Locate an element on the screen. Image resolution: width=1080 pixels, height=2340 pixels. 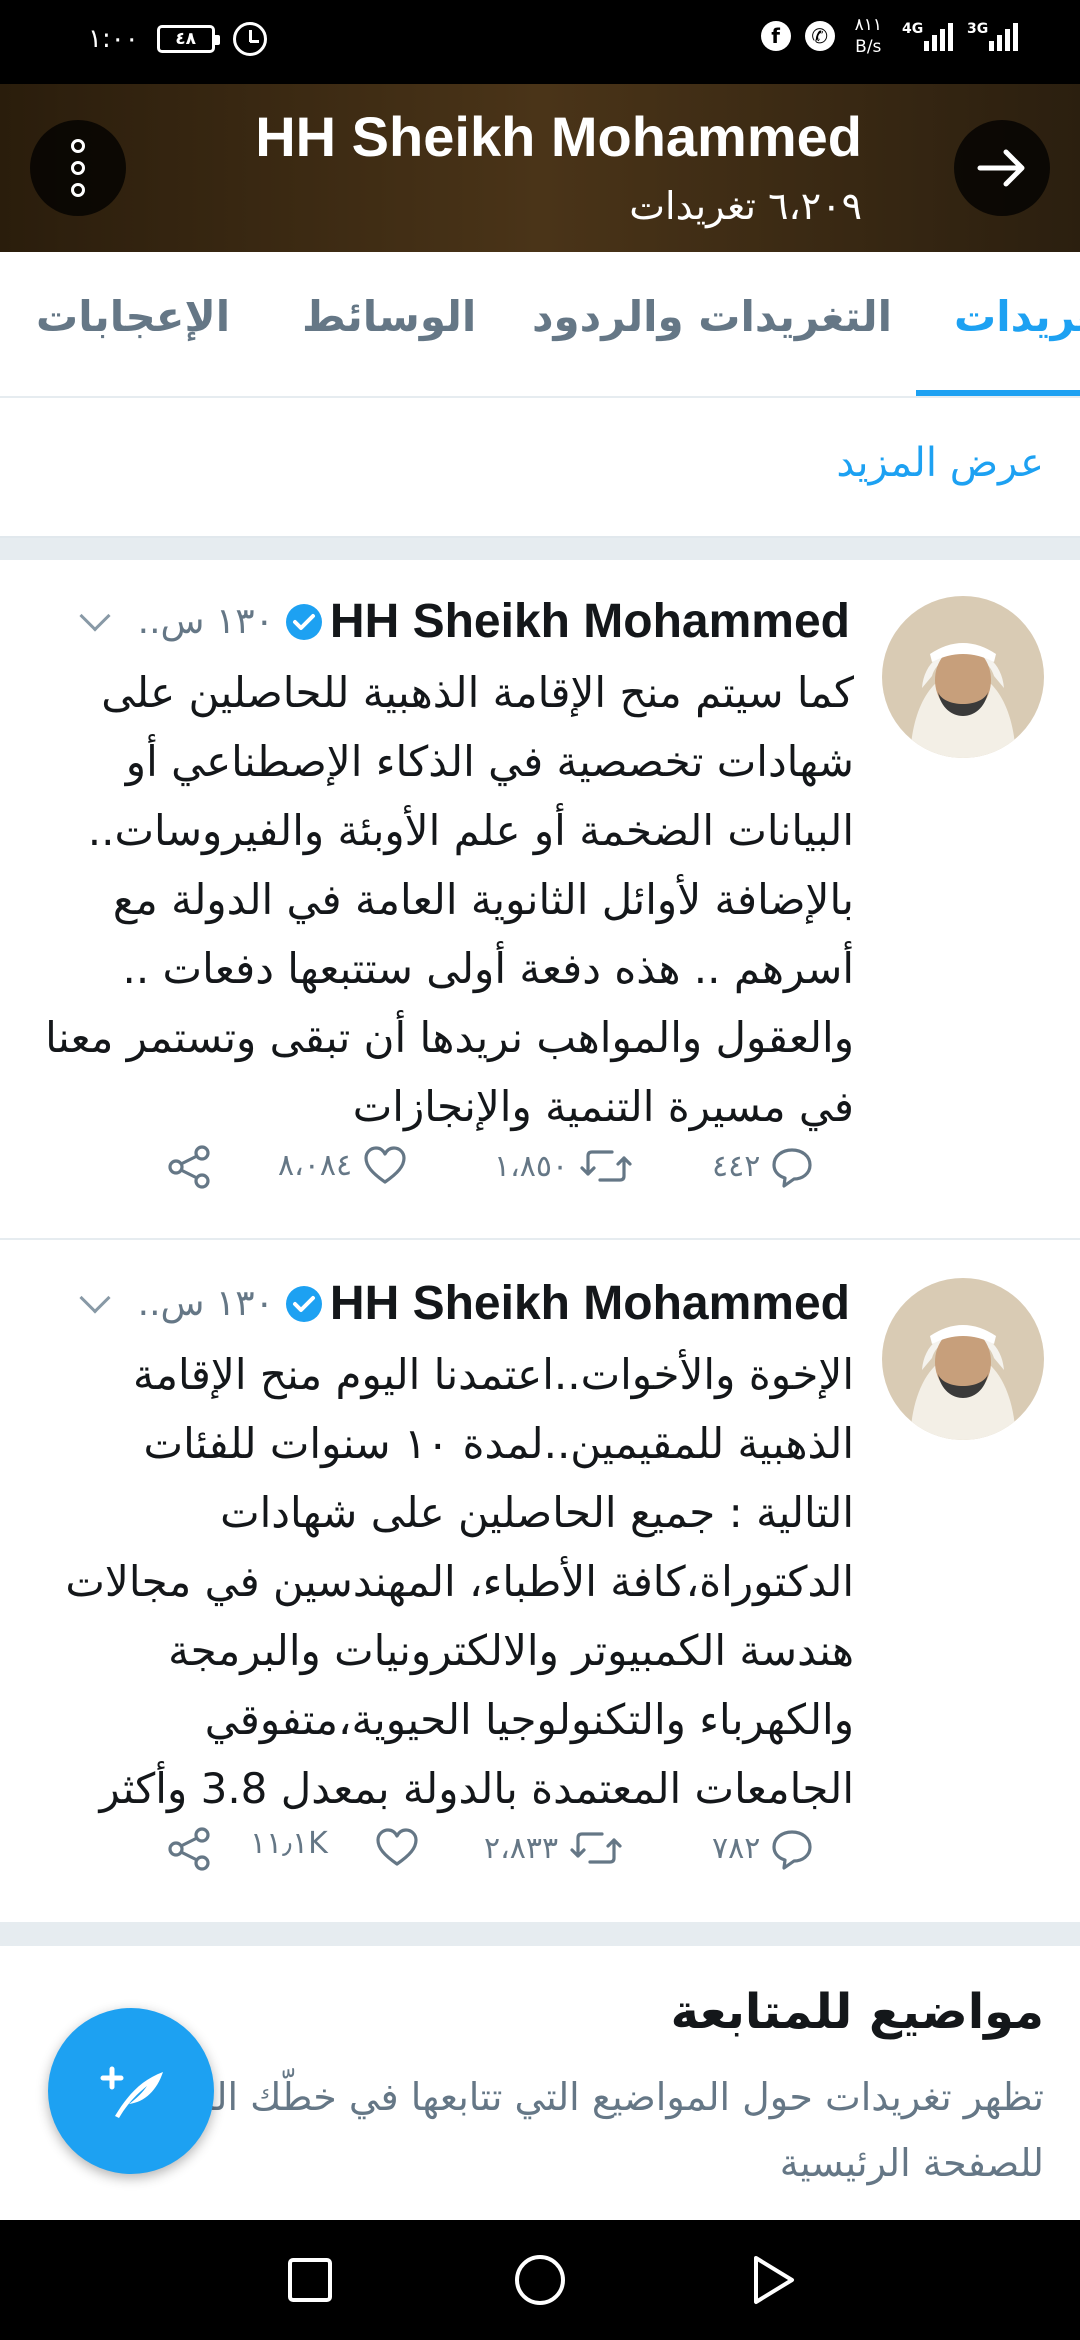
like-button is located at coordinates (397, 1847).